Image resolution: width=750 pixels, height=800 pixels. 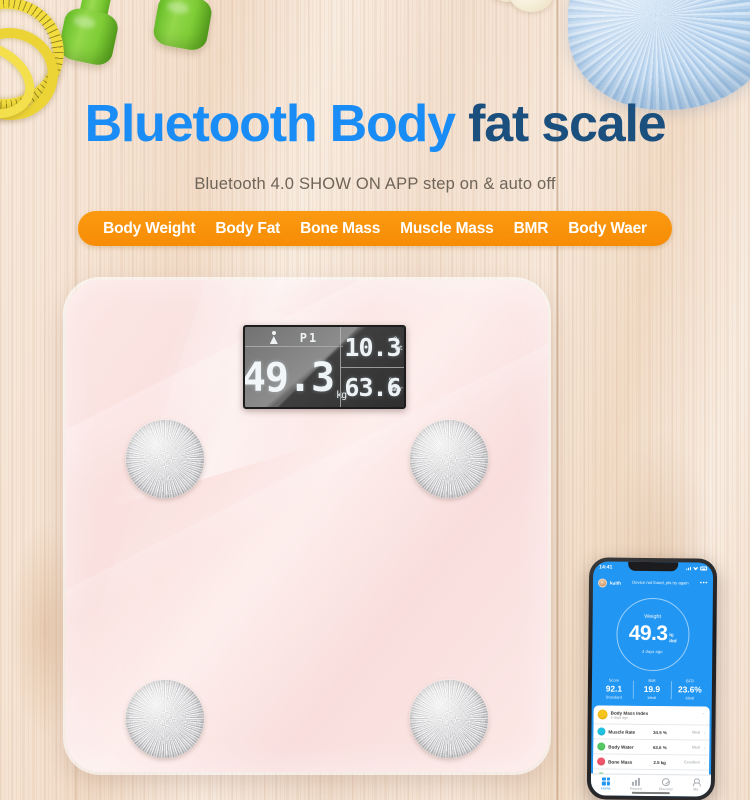 I want to click on metric-name: Bone Mass, so click(x=620, y=762).